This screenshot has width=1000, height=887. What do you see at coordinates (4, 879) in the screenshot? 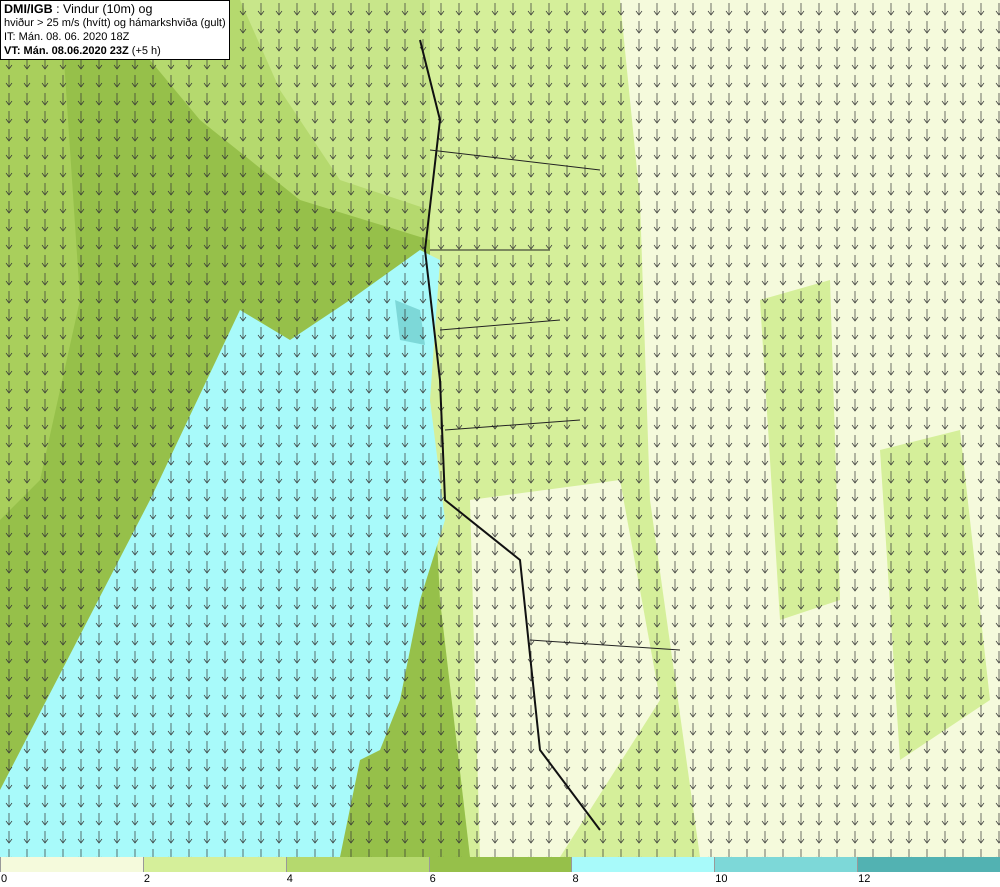
I see `legend-label: 0` at bounding box center [4, 879].